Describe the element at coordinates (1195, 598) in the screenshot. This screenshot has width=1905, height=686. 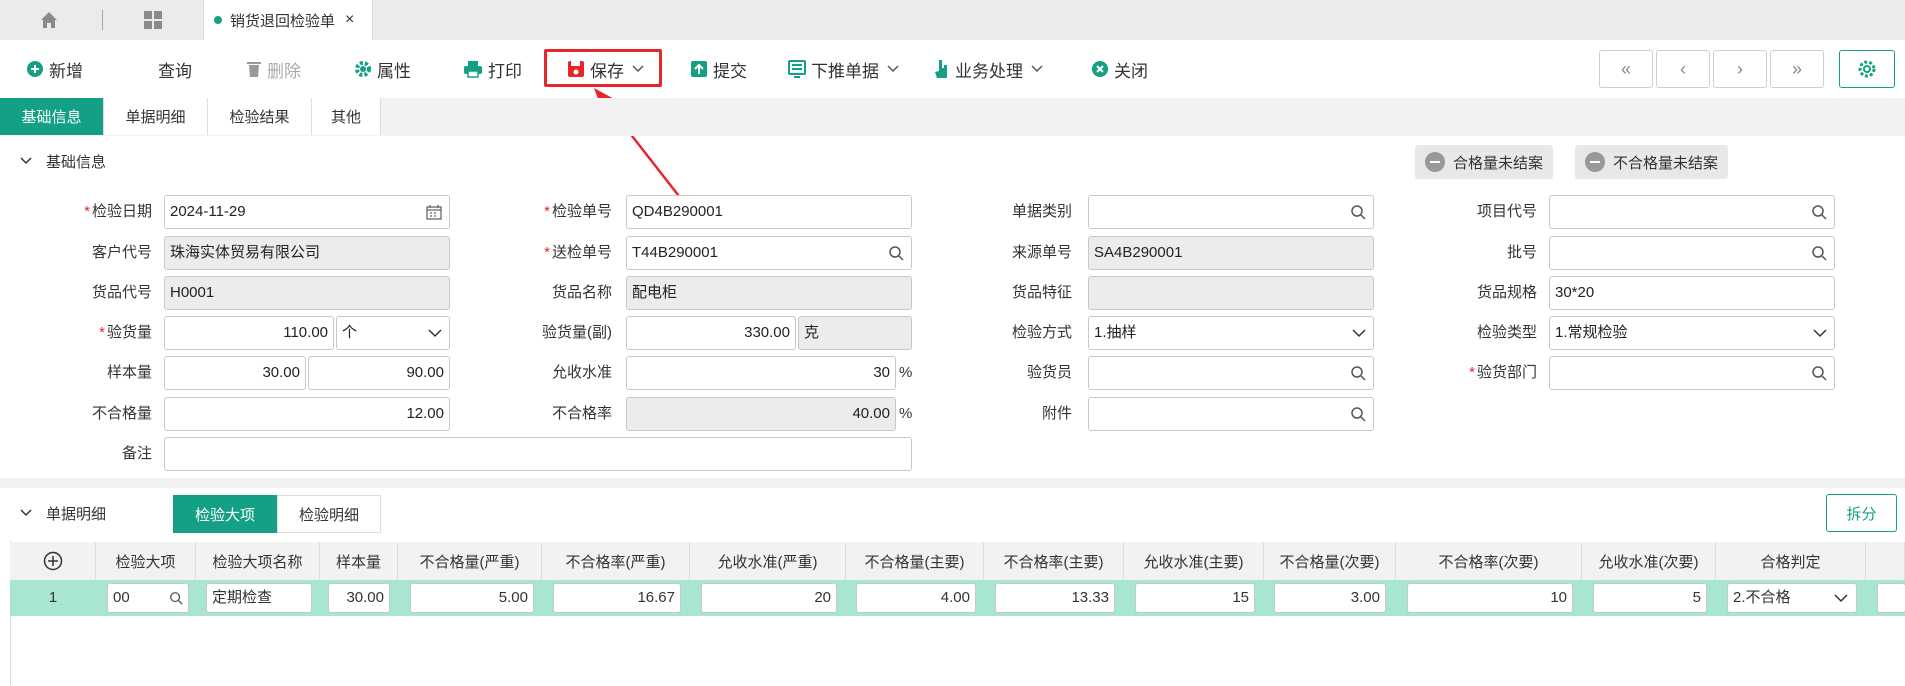
I see `aql-major-cell: 15` at that location.